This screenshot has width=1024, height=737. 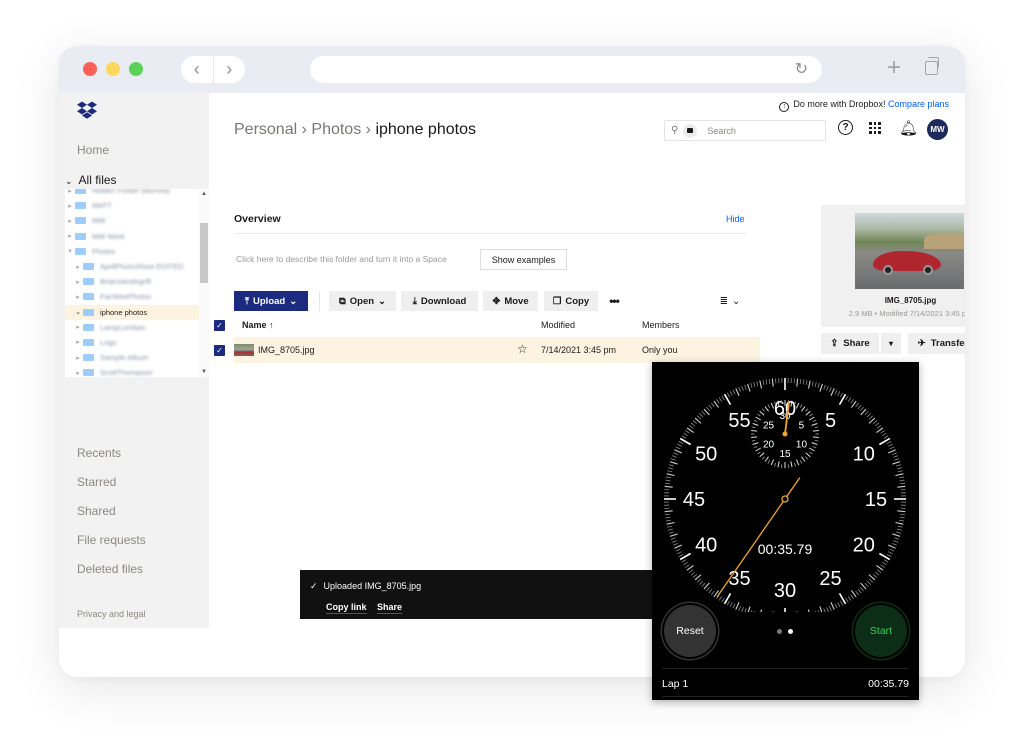 What do you see at coordinates (730, 301) in the screenshot?
I see `view-options-button: ≣ ⌄` at bounding box center [730, 301].